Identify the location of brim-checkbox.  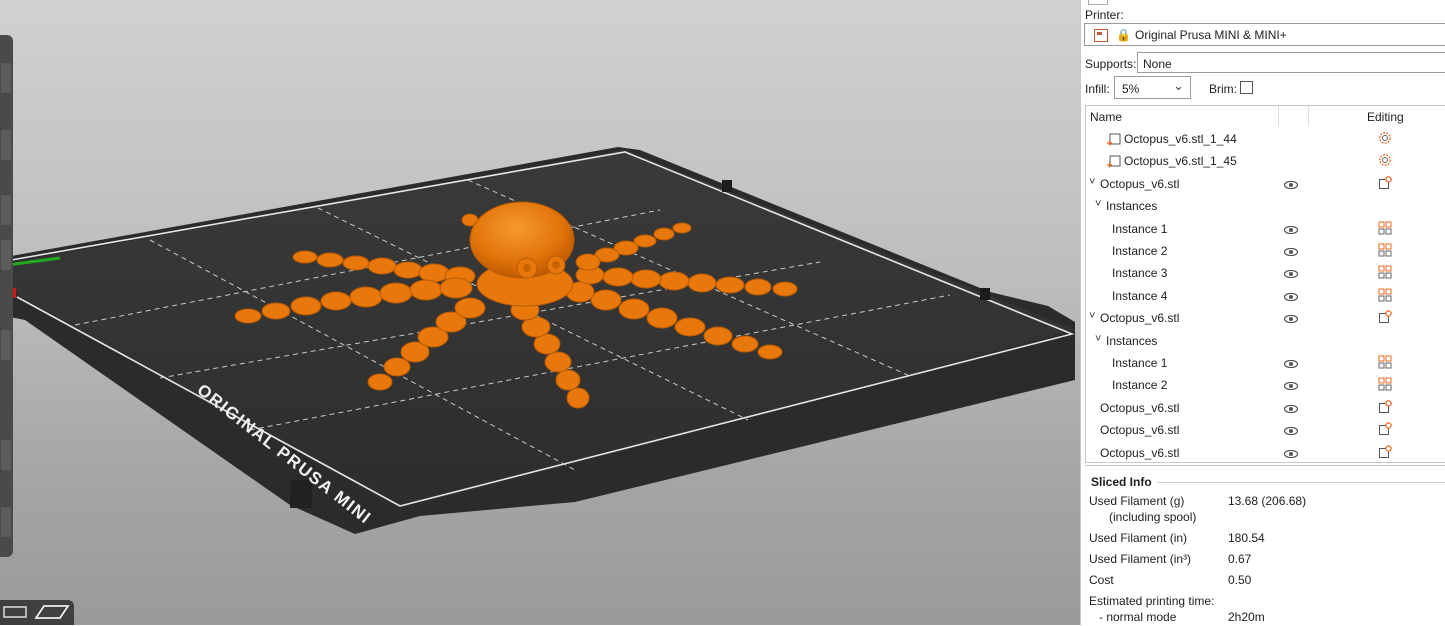
(1246, 87).